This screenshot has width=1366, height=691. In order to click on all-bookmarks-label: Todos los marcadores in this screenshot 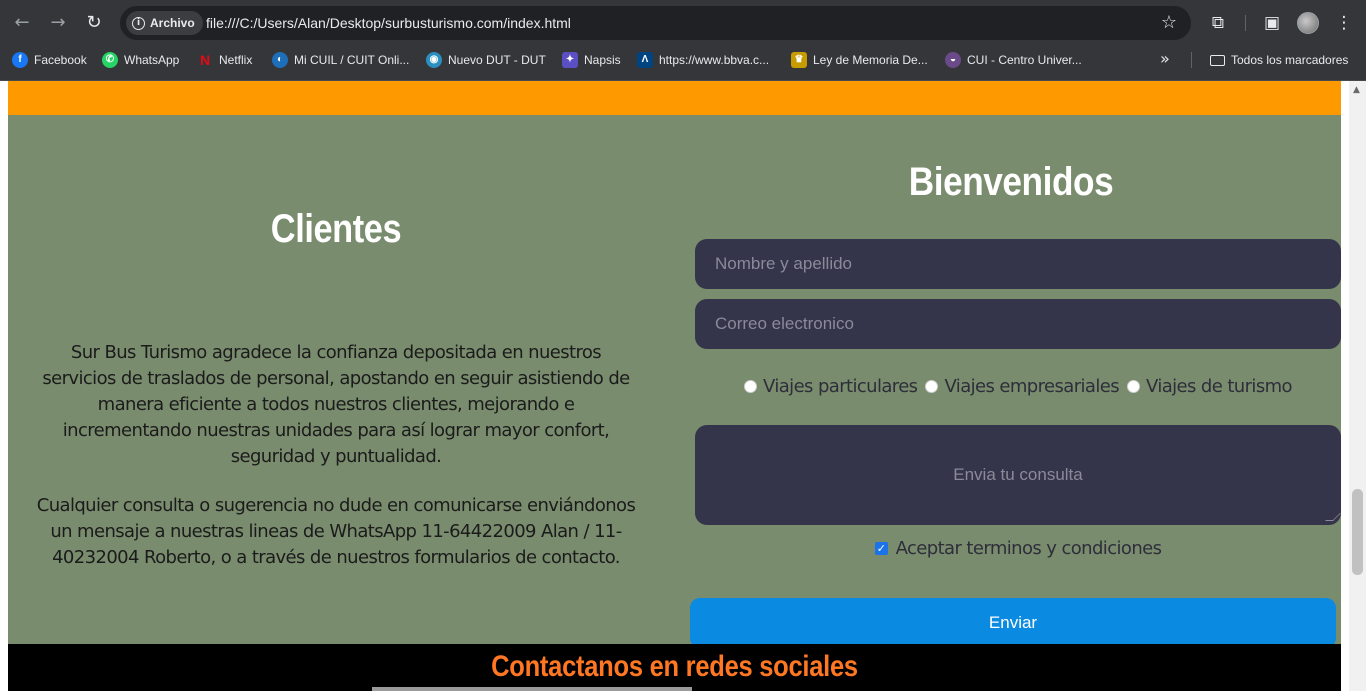, I will do `click(1290, 60)`.